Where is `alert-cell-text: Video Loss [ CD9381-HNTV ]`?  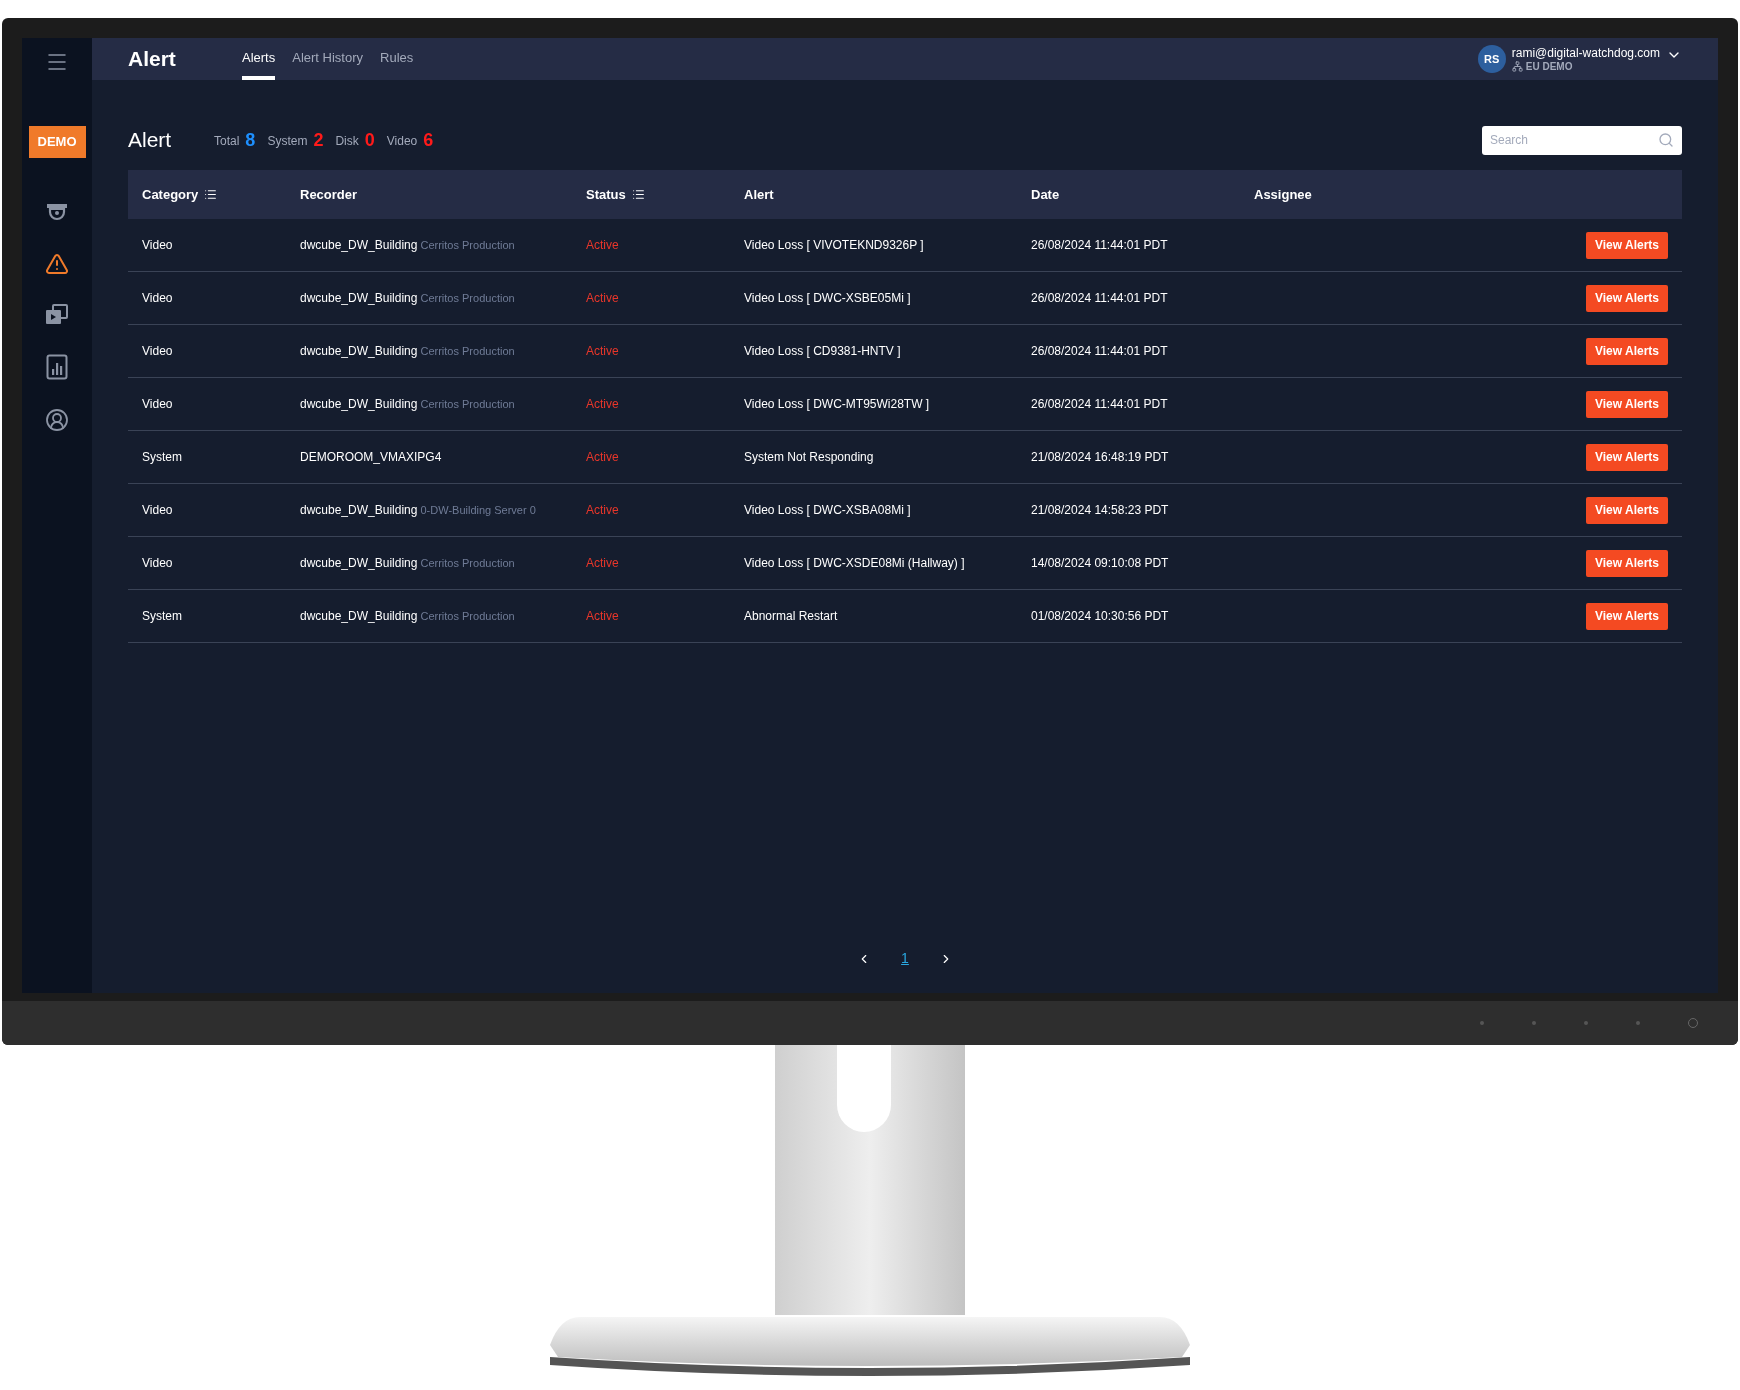 alert-cell-text: Video Loss [ CD9381-HNTV ] is located at coordinates (823, 351).